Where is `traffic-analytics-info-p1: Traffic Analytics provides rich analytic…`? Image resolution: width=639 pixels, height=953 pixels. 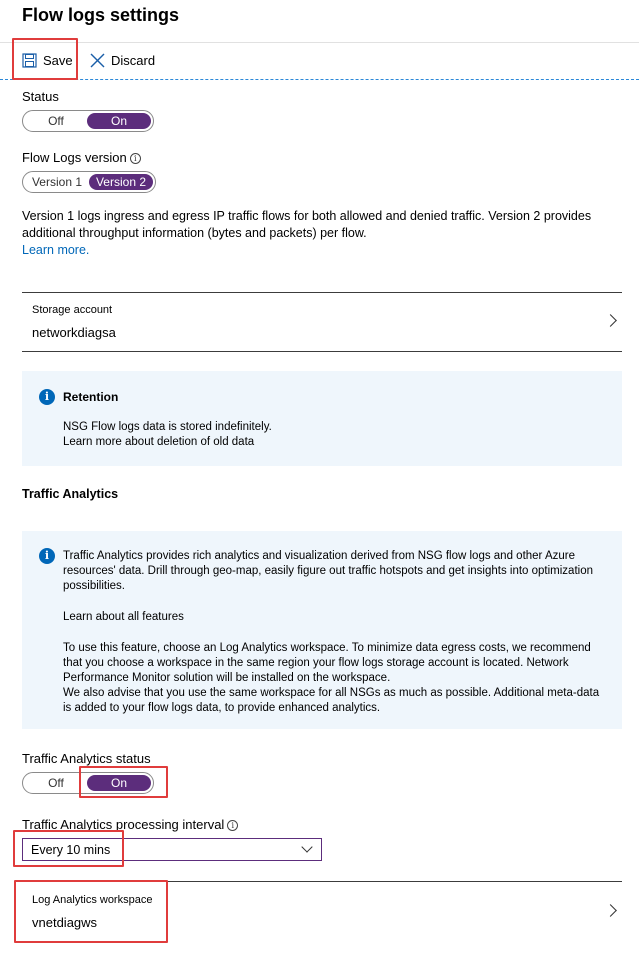
traffic-analytics-info-p1: Traffic Analytics provides rich analytic… is located at coordinates (328, 571).